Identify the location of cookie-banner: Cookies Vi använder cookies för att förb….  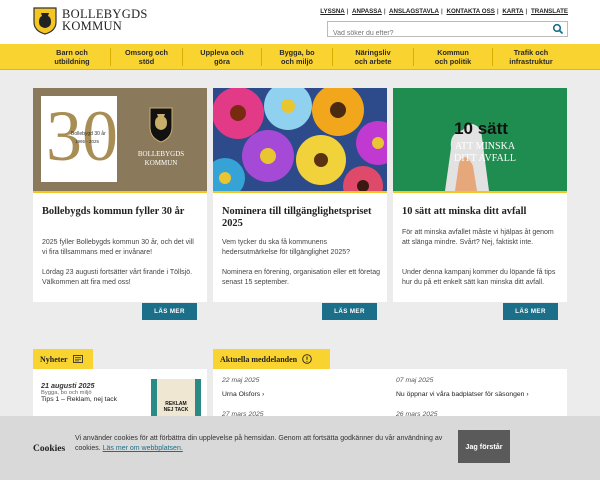
(300, 448).